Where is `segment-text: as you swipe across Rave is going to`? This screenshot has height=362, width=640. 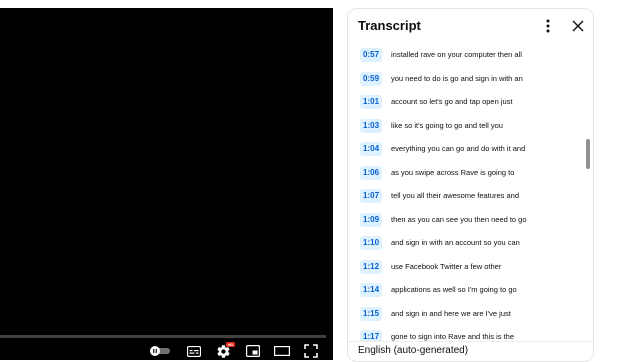
segment-text: as you swipe across Rave is going to is located at coordinates (453, 172).